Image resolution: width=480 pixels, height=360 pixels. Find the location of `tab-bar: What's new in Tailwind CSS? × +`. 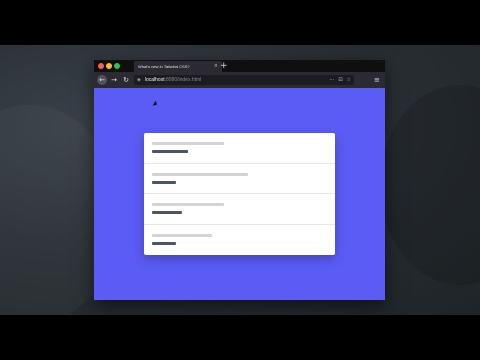

tab-bar: What's new in Tailwind CSS? × + is located at coordinates (239, 66).